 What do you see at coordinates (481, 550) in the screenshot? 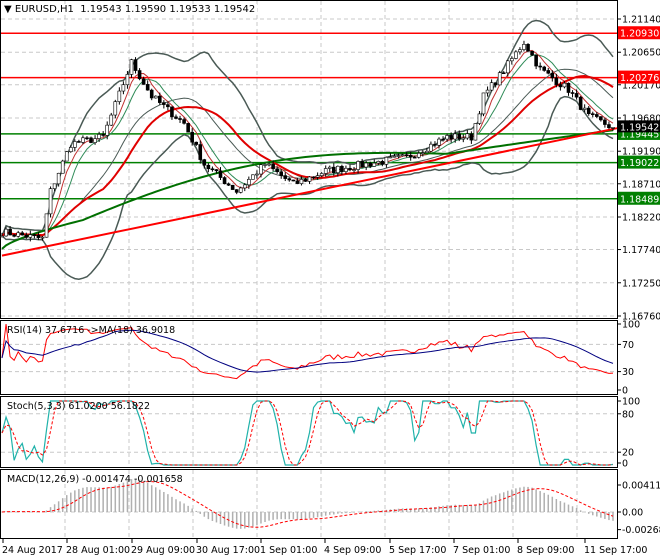
I see `time-label: 7 Sep 01:00` at bounding box center [481, 550].